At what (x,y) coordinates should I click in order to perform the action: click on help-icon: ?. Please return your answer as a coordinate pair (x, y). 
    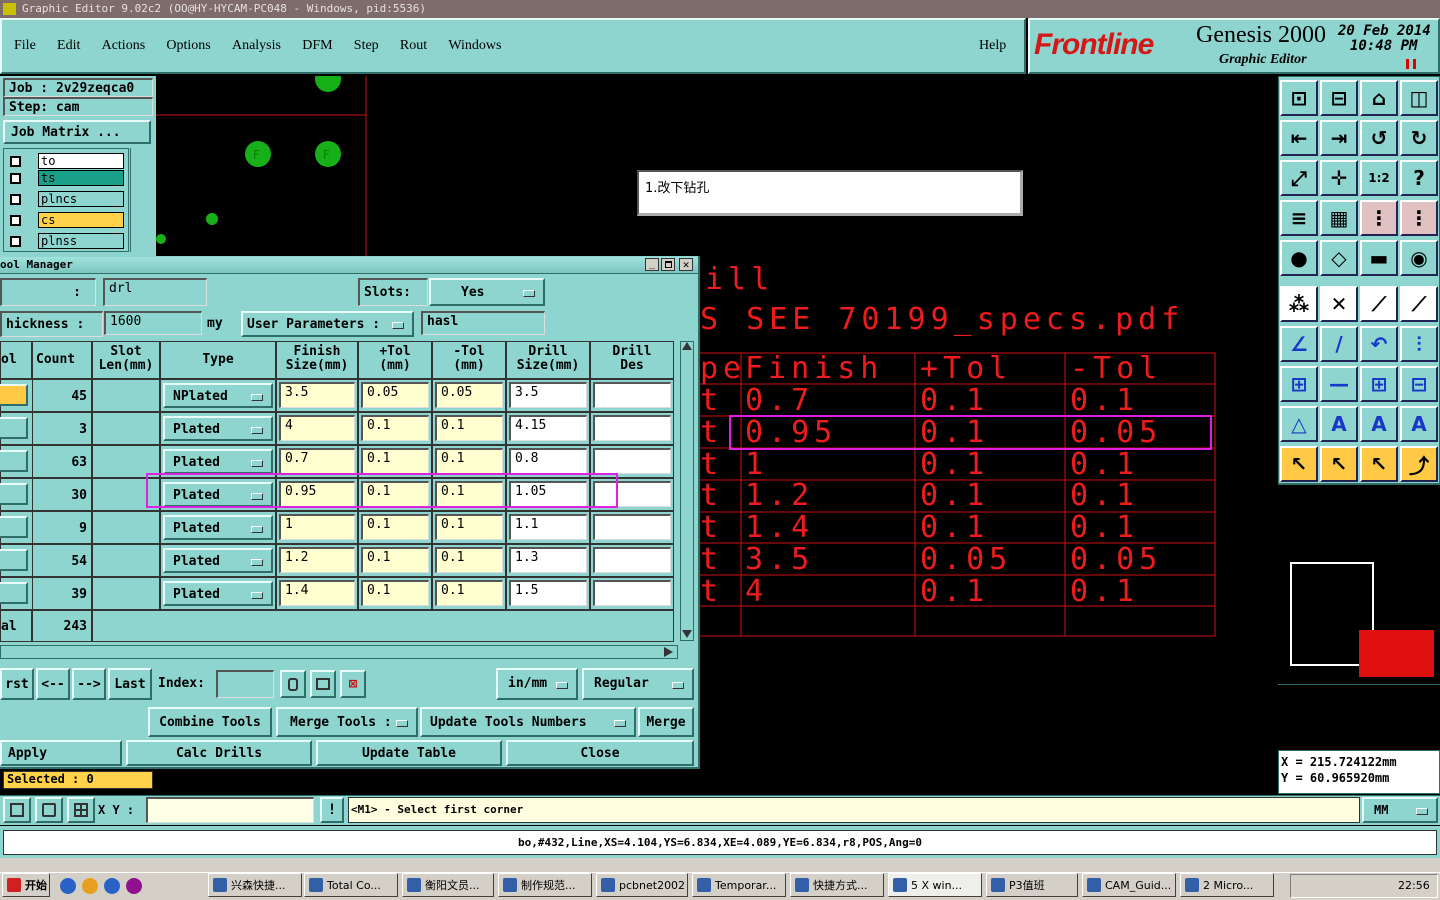
    Looking at the image, I should click on (1419, 178).